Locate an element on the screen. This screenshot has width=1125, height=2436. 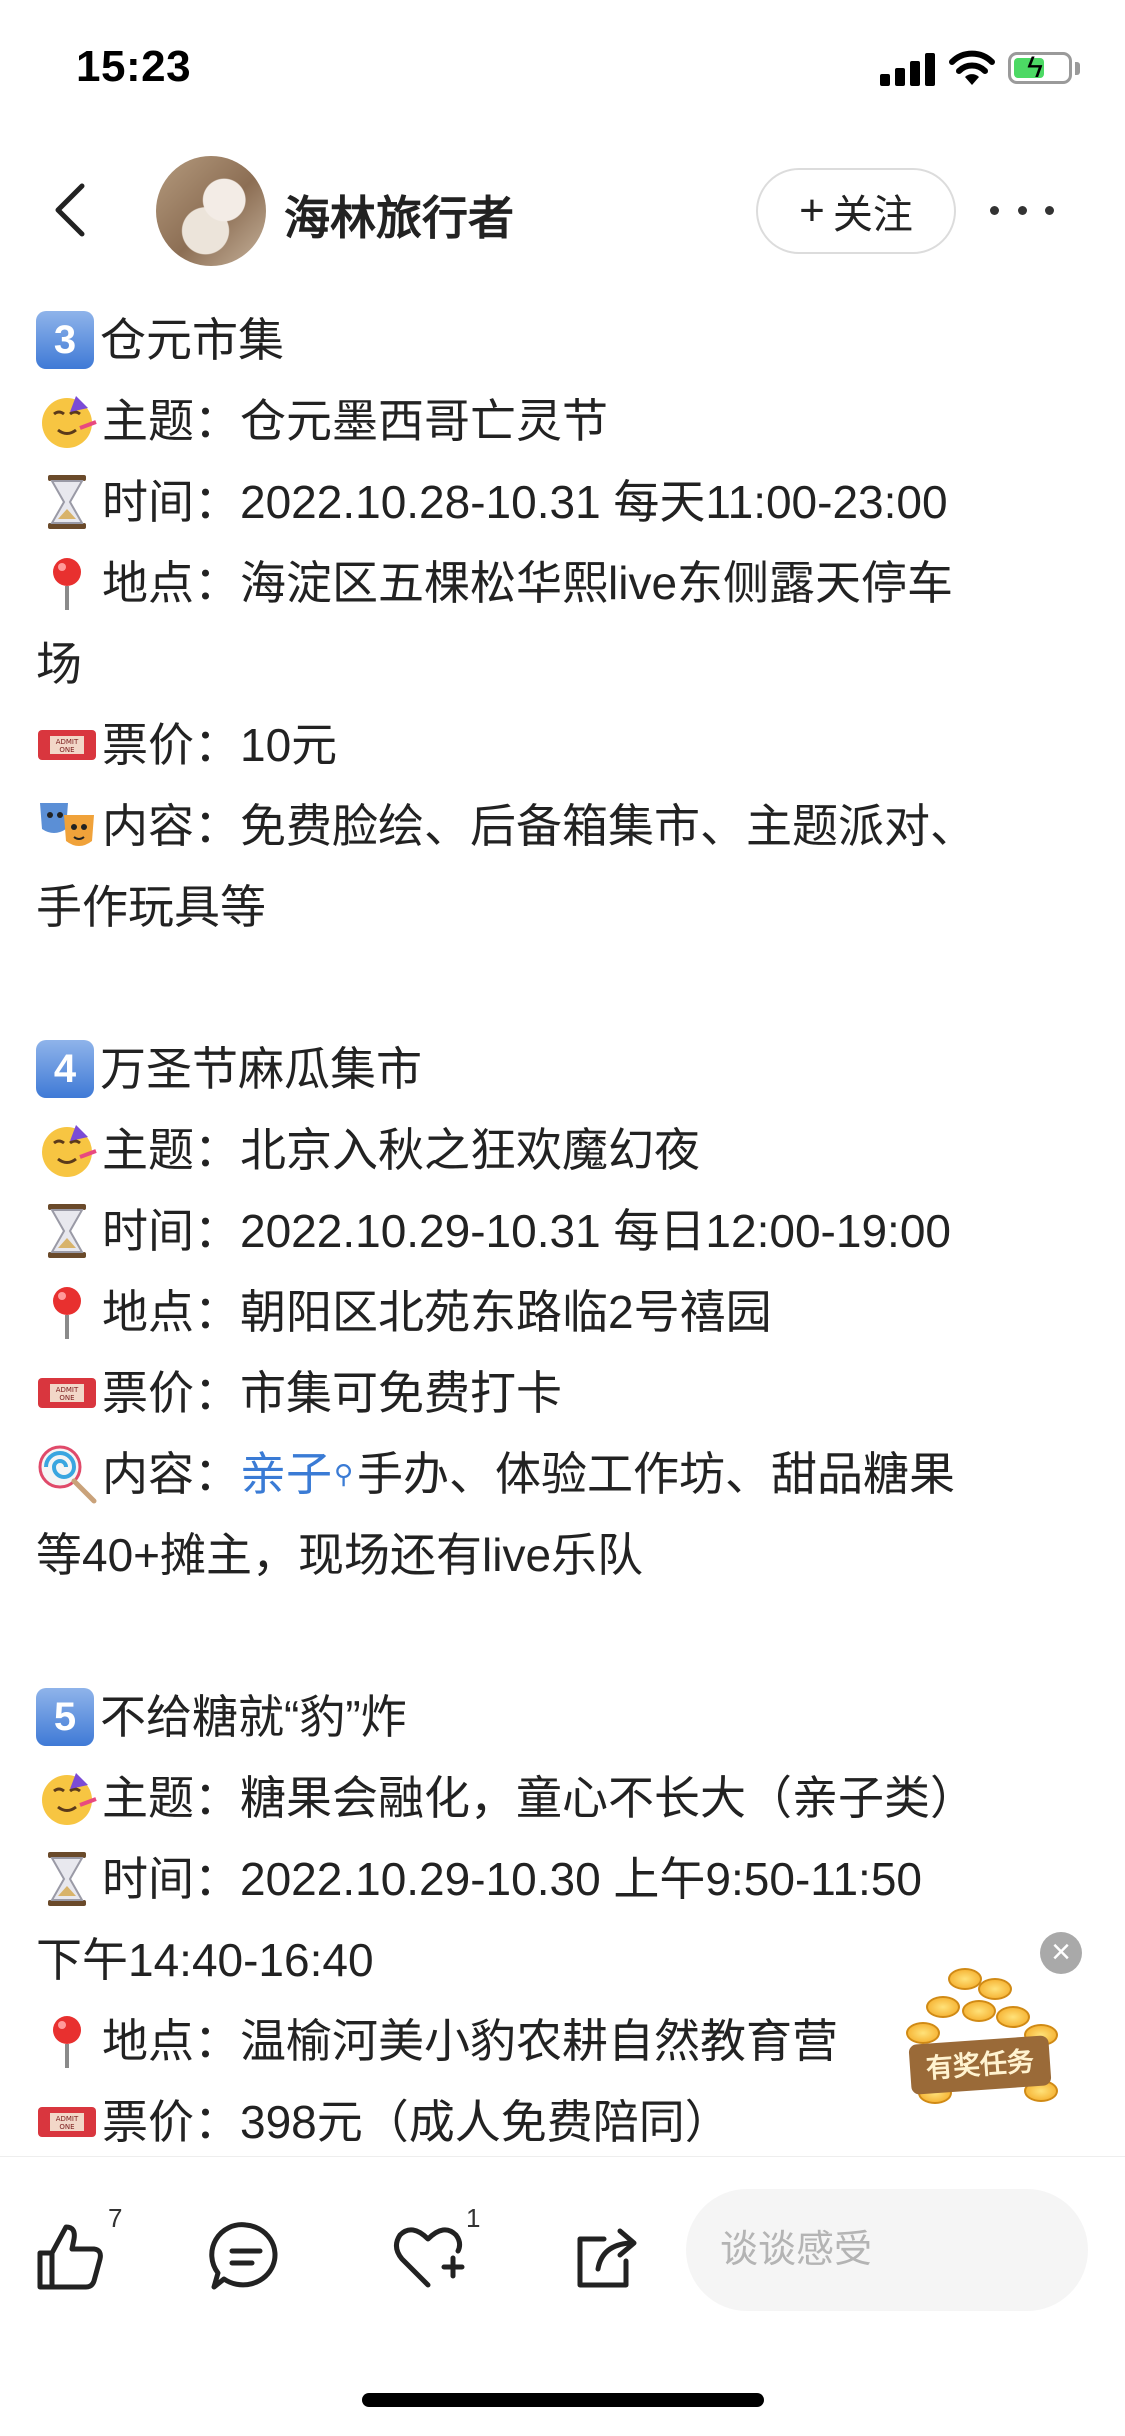
theme-line: 主题： 仓元墨西哥亡灵节 is located at coordinates (566, 421).